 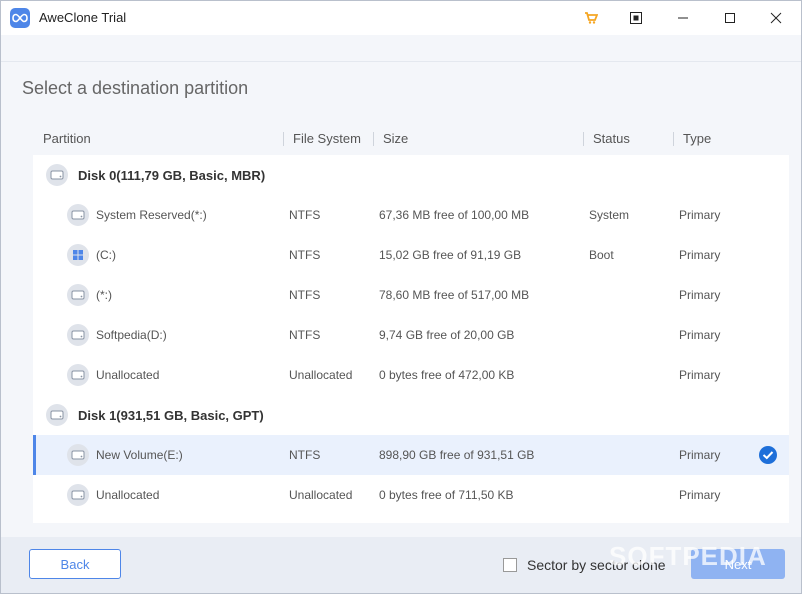 I want to click on back-button: Back, so click(x=75, y=564).